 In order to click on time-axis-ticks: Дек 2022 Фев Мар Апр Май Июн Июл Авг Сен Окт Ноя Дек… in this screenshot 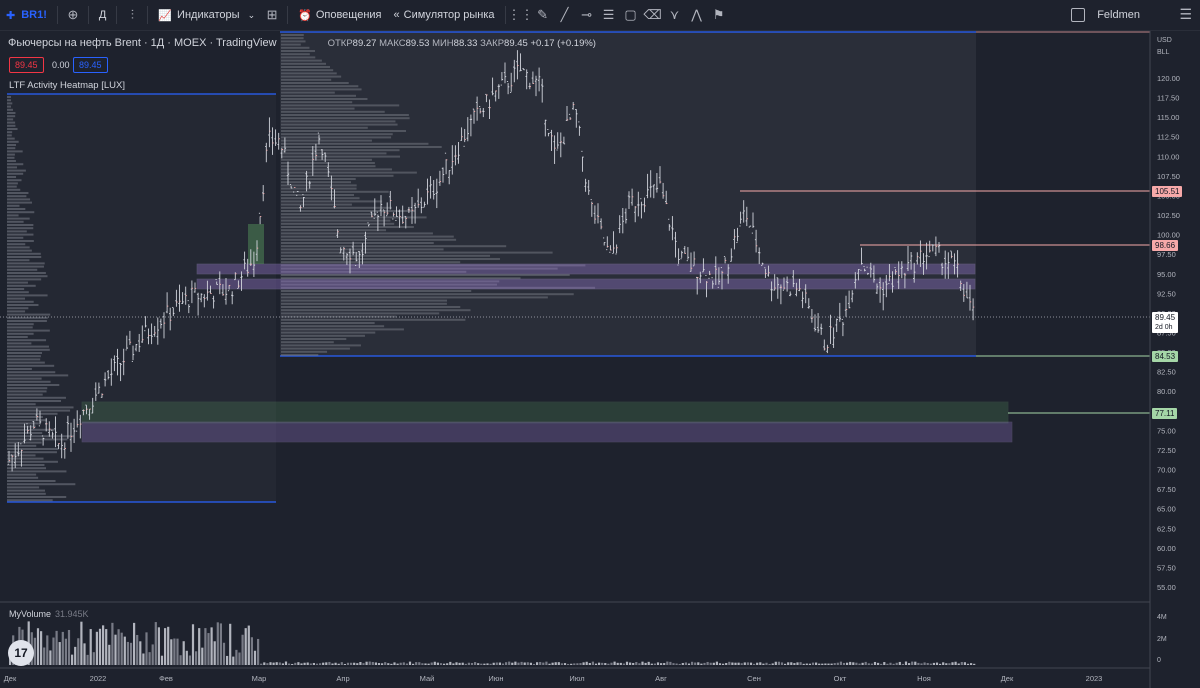, I will do `click(553, 678)`.